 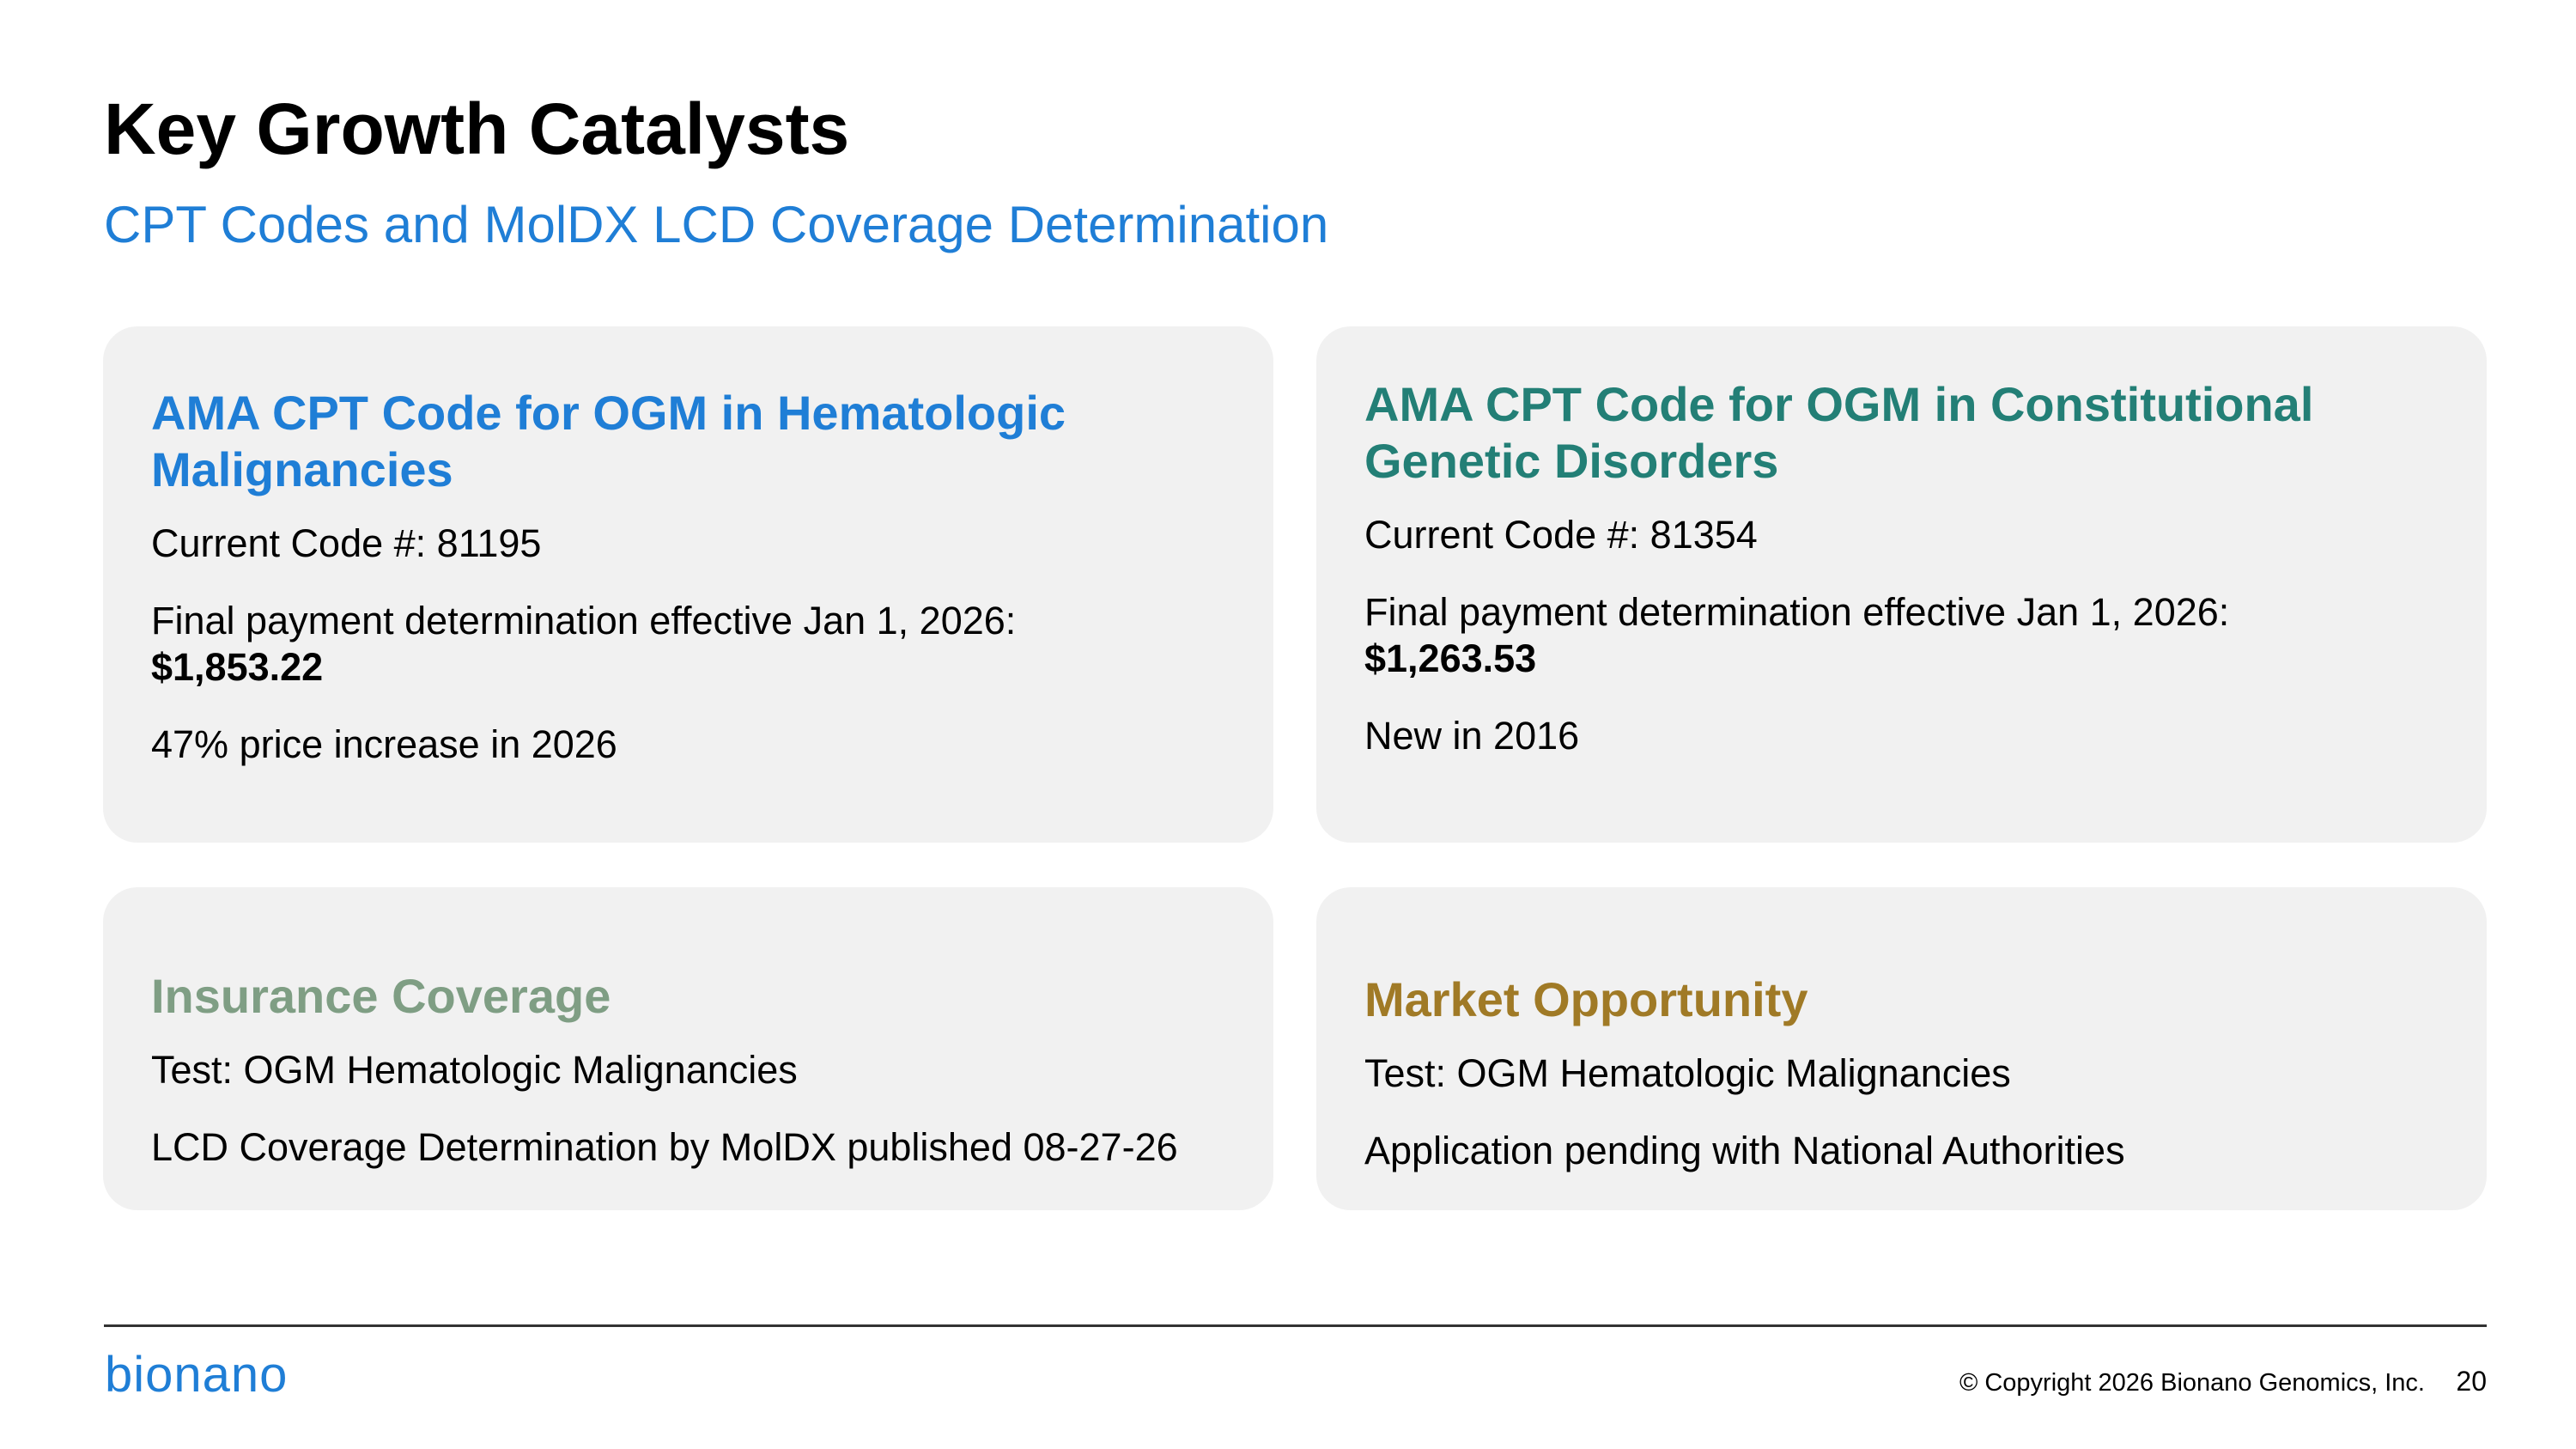 I want to click on slide-title: Key Growth Catalysts, so click(x=477, y=128).